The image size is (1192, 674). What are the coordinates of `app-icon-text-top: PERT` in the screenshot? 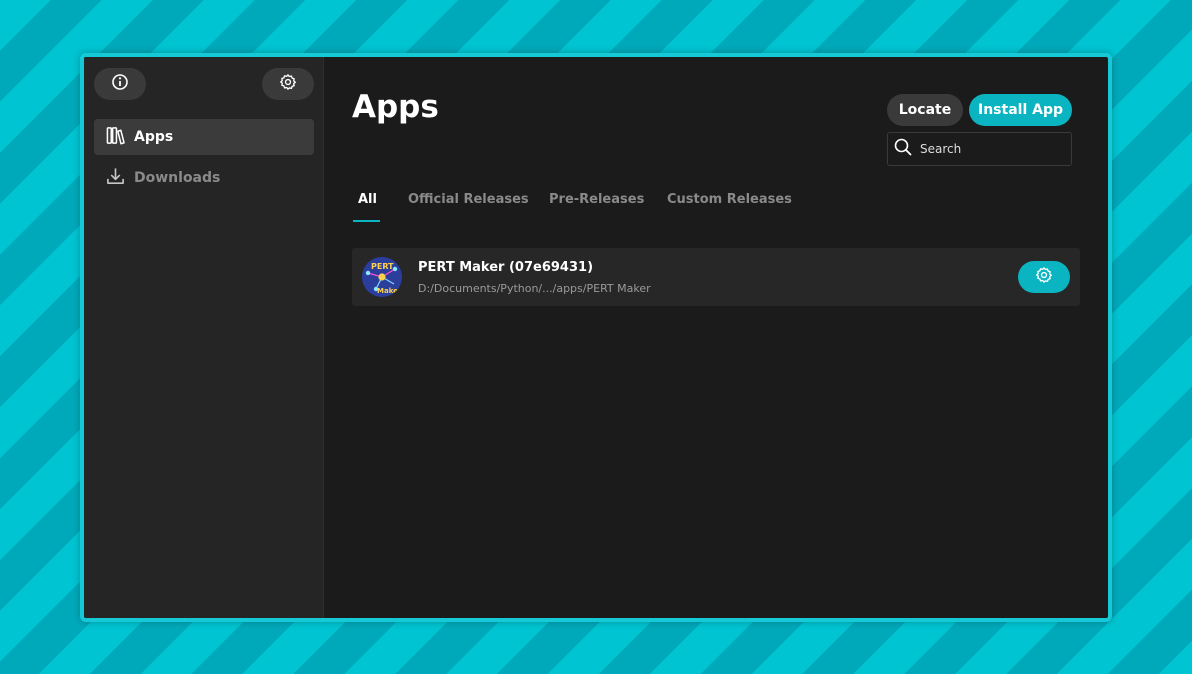 It's located at (382, 266).